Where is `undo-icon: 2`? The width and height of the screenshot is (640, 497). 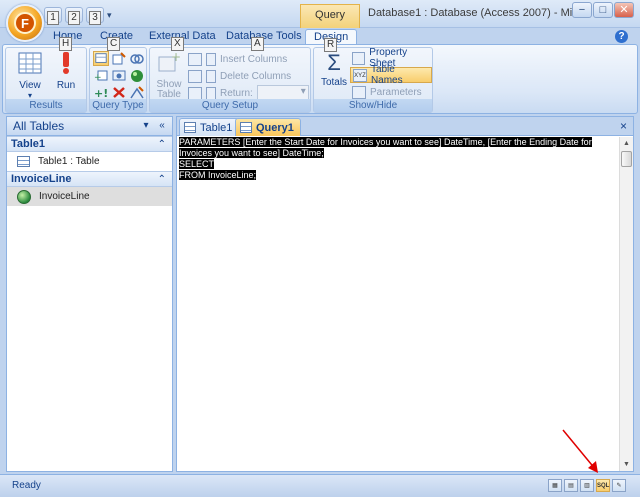 undo-icon: 2 is located at coordinates (74, 16).